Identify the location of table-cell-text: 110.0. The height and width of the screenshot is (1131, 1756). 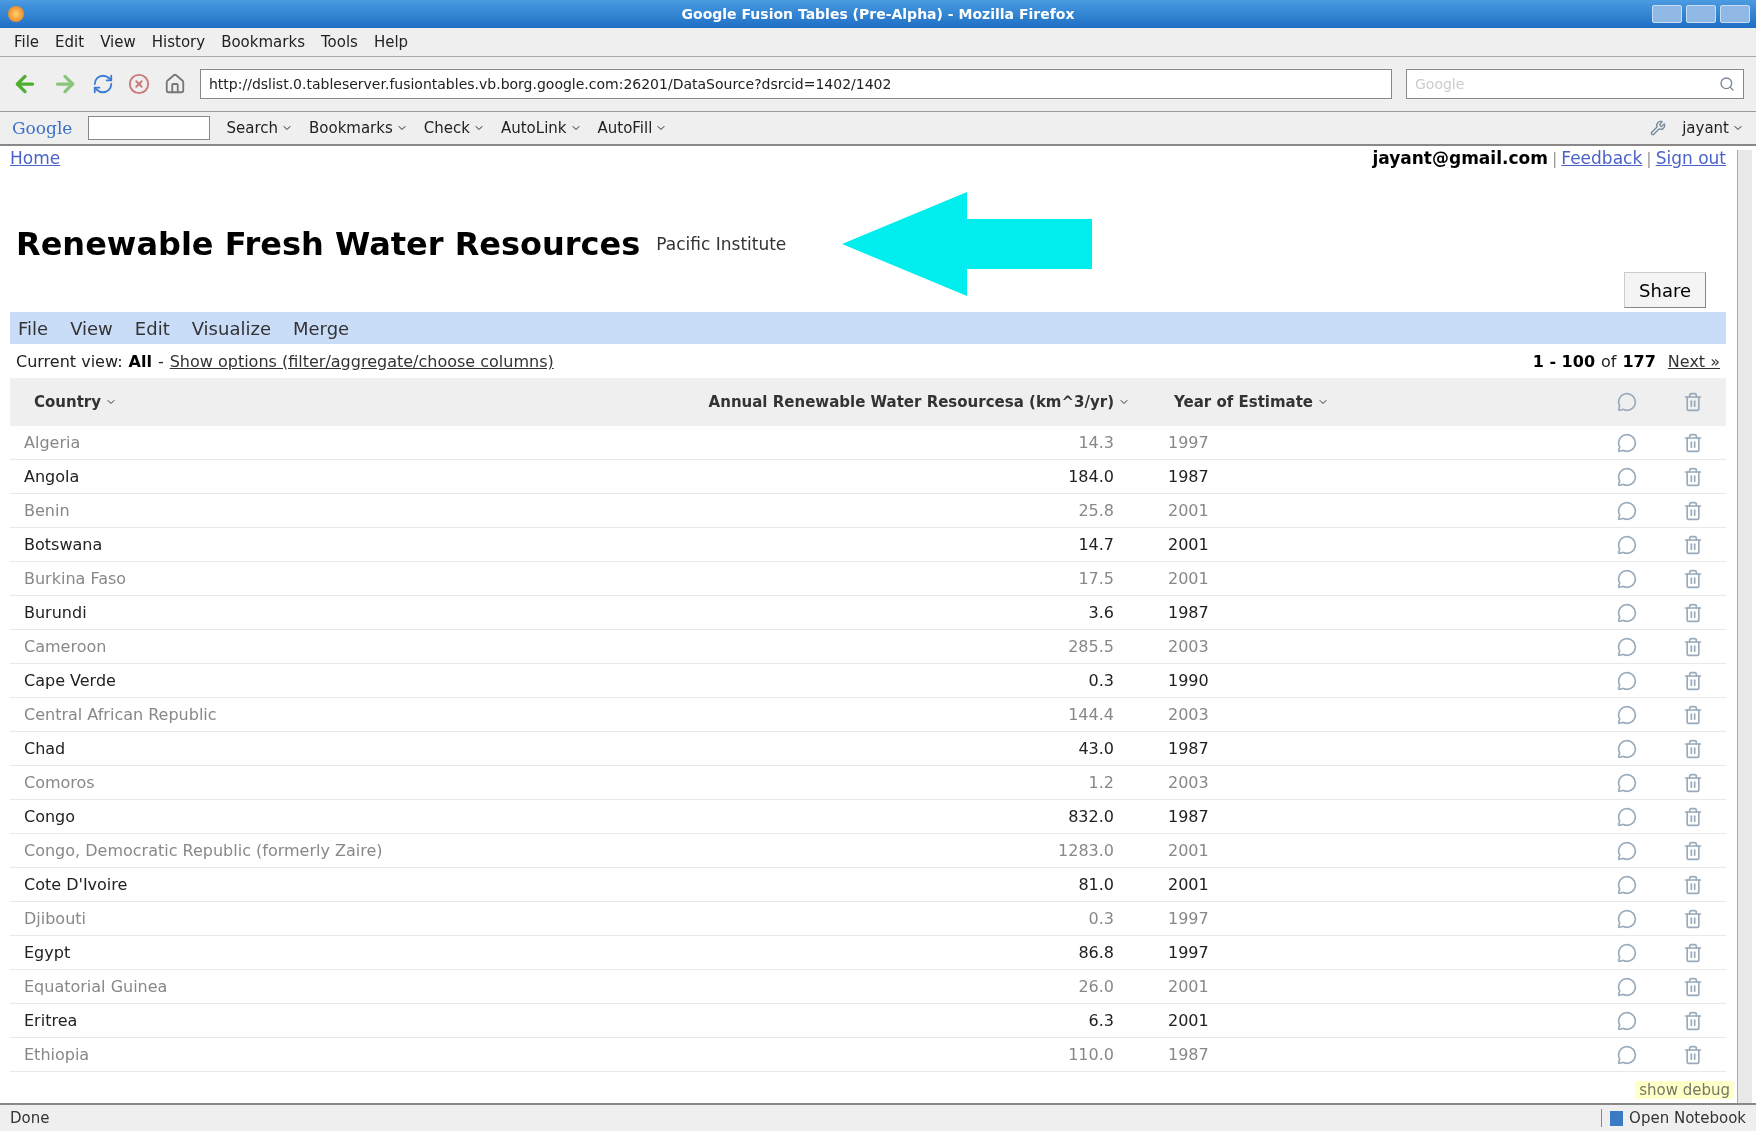
(1091, 1054).